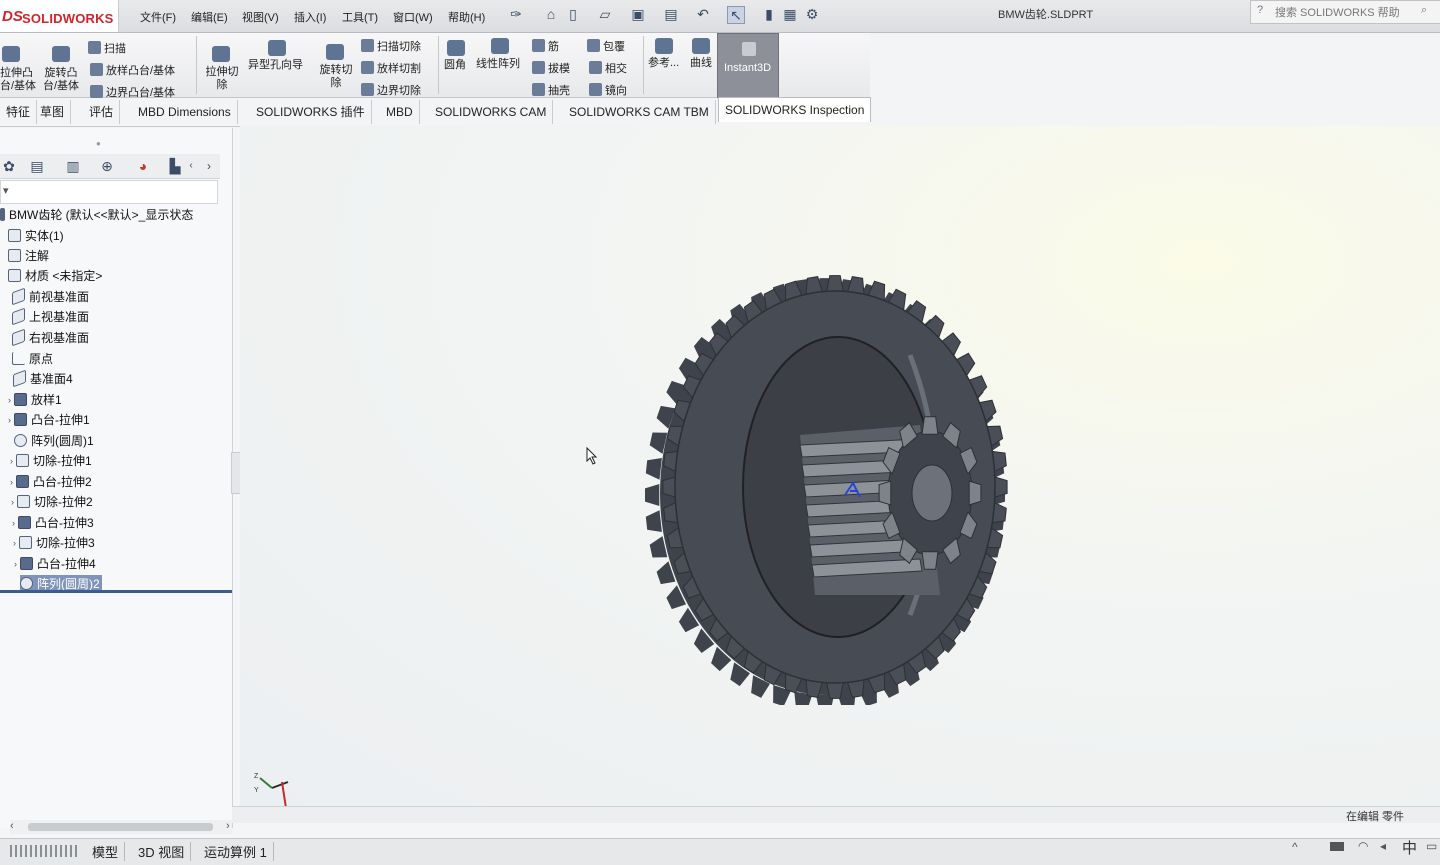 Image resolution: width=1440 pixels, height=865 pixels. What do you see at coordinates (51, 461) in the screenshot?
I see `tree-item-cut-extrude1: › 切除-拉伸1` at bounding box center [51, 461].